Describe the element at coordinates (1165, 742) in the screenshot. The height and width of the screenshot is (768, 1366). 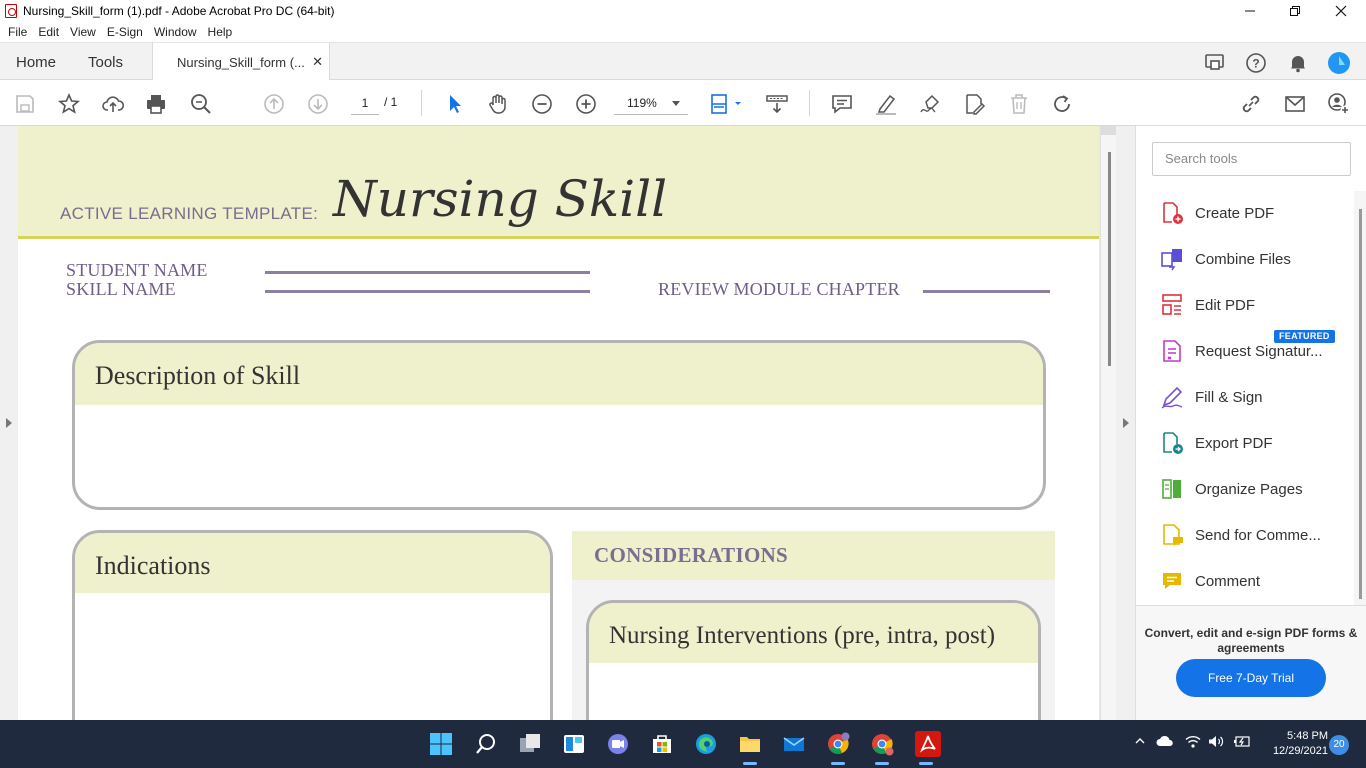
I see `onedrive-cloud-icon` at that location.